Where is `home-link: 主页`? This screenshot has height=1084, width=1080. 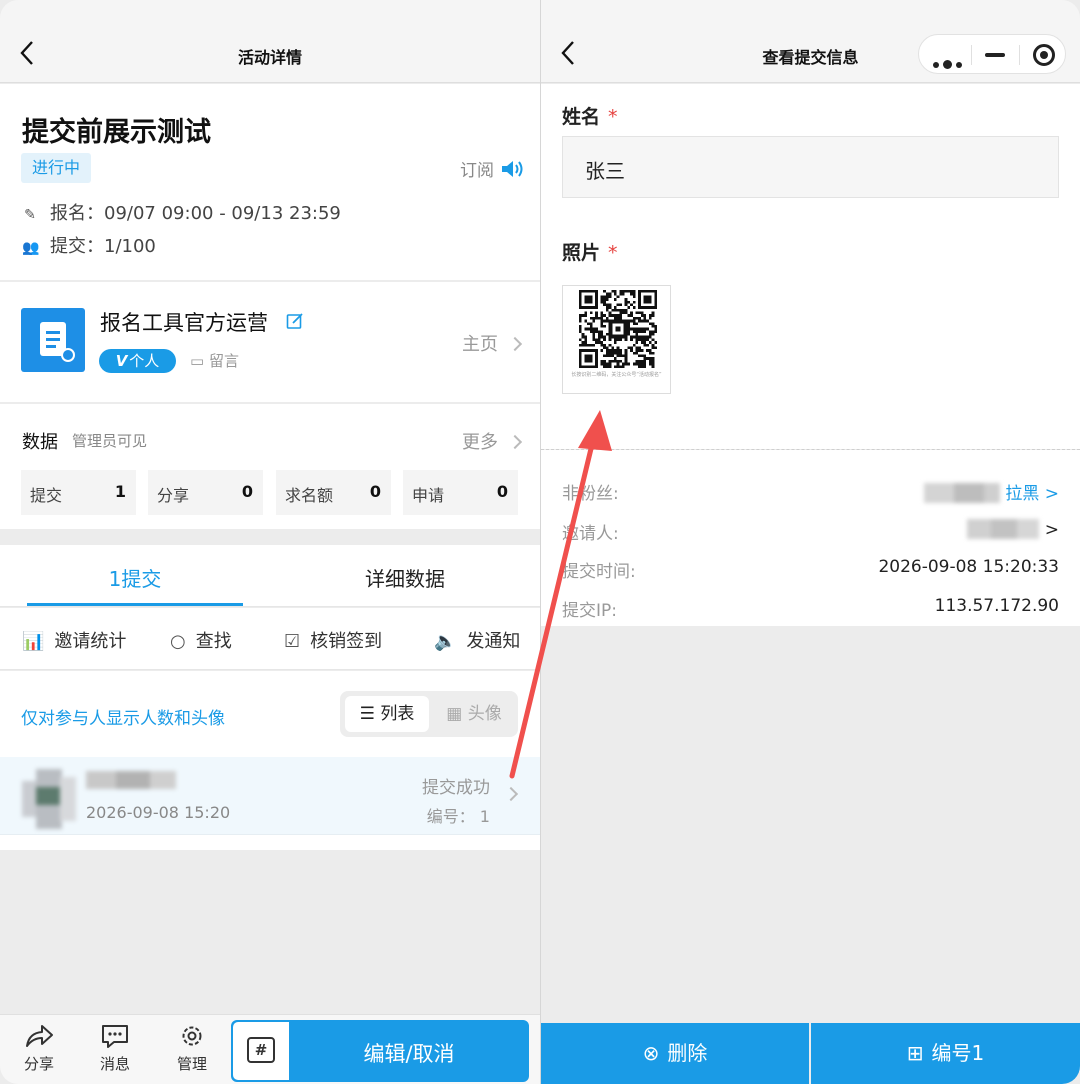 home-link: 主页 is located at coordinates (492, 343).